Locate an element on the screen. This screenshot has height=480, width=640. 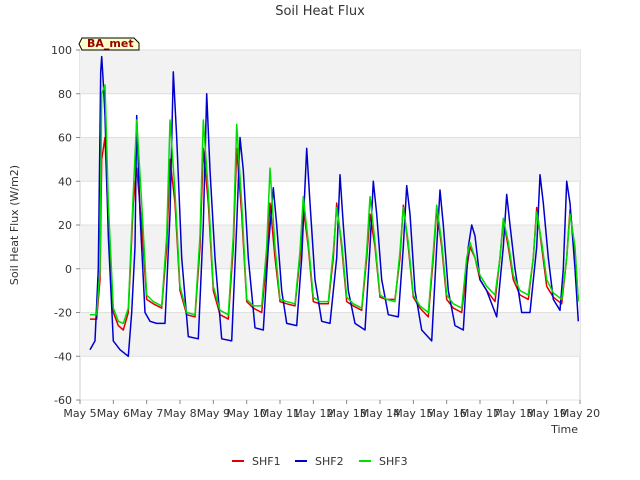
x-tick-label: May 9 is located at coordinates (213, 413).